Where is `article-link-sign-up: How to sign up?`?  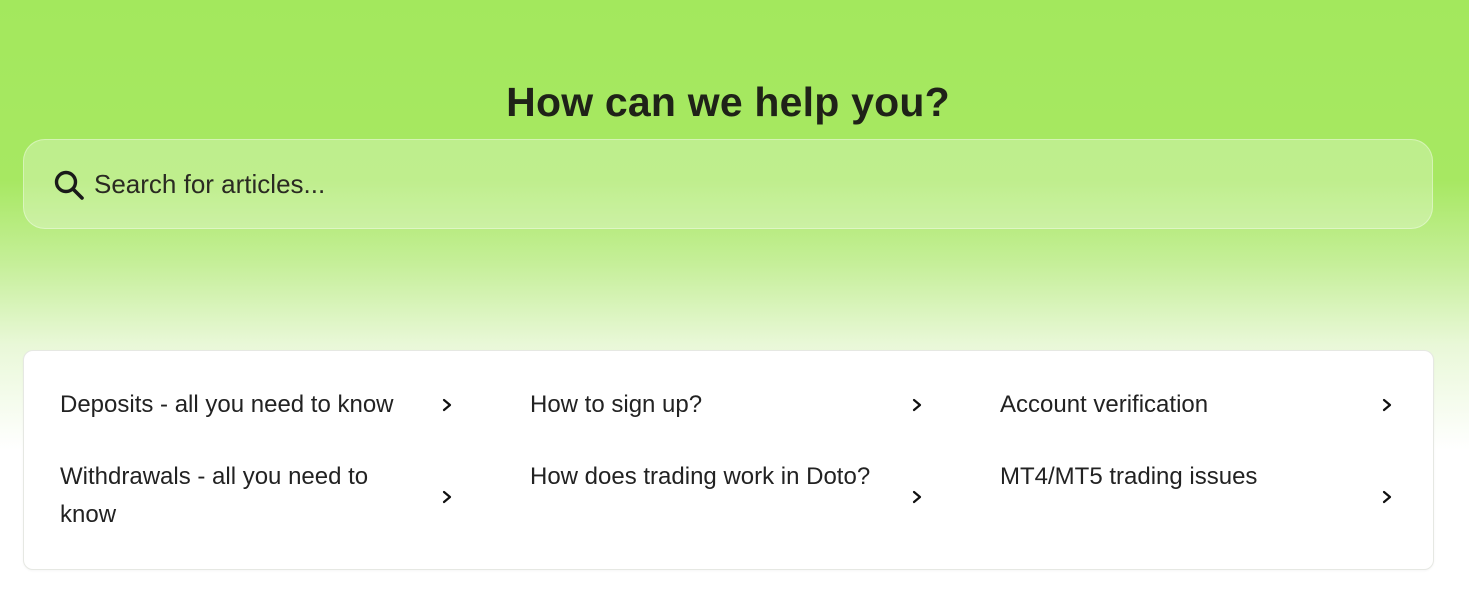
article-link-sign-up: How to sign up? is located at coordinates (730, 406).